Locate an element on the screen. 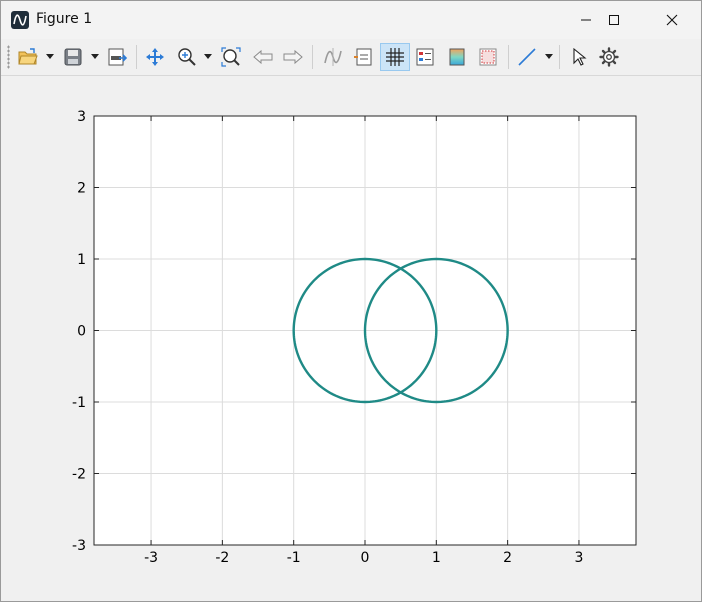  maximize-button is located at coordinates (614, 20).